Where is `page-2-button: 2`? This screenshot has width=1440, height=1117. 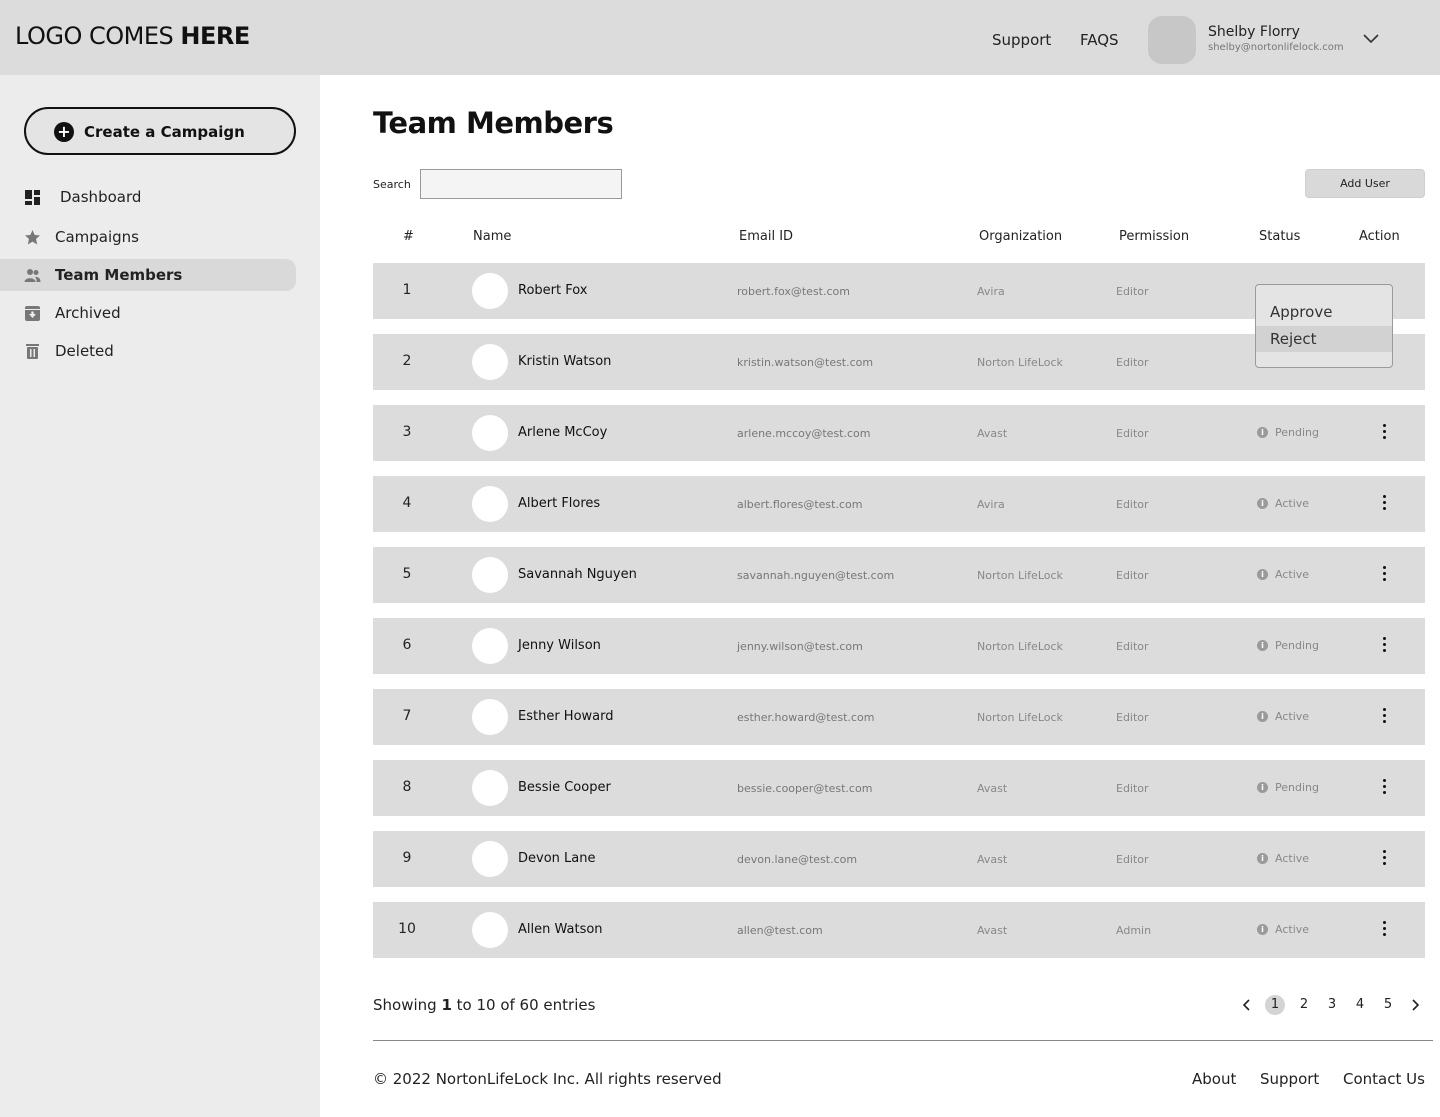 page-2-button: 2 is located at coordinates (1304, 1005).